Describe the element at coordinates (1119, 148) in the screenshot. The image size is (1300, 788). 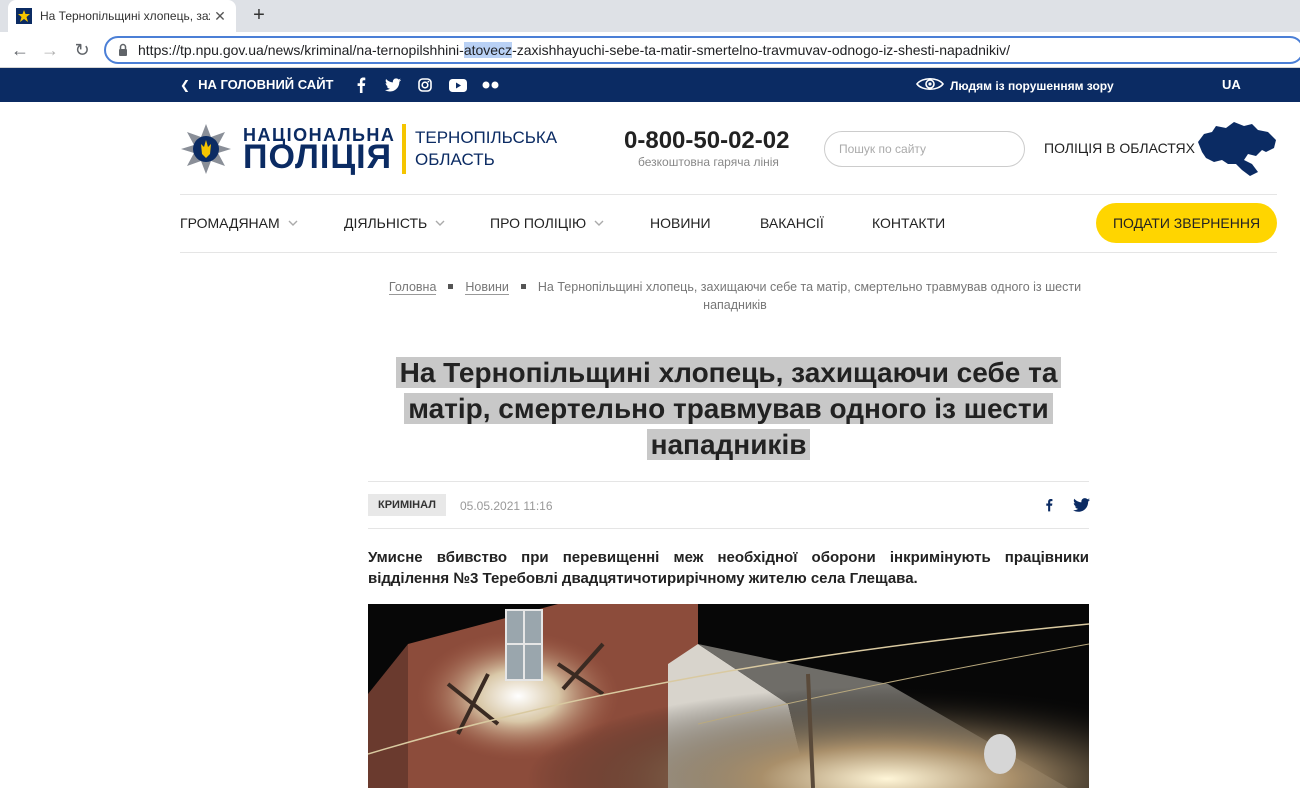
I see `regions-link: ПОЛІЦІЯ В ОБЛАСТЯХ` at that location.